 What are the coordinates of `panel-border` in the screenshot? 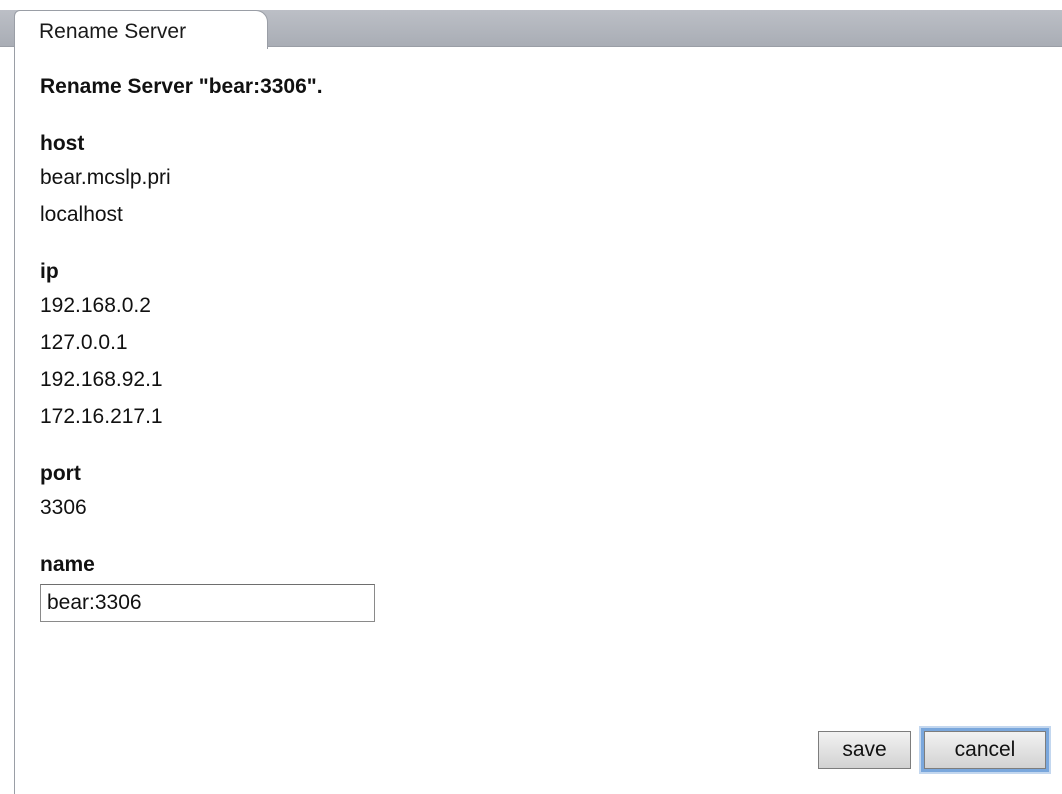 It's located at (14, 420).